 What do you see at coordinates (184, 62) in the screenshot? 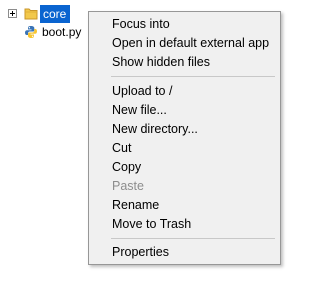
I see `menu-item-show-hidden-files: Show hidden files` at bounding box center [184, 62].